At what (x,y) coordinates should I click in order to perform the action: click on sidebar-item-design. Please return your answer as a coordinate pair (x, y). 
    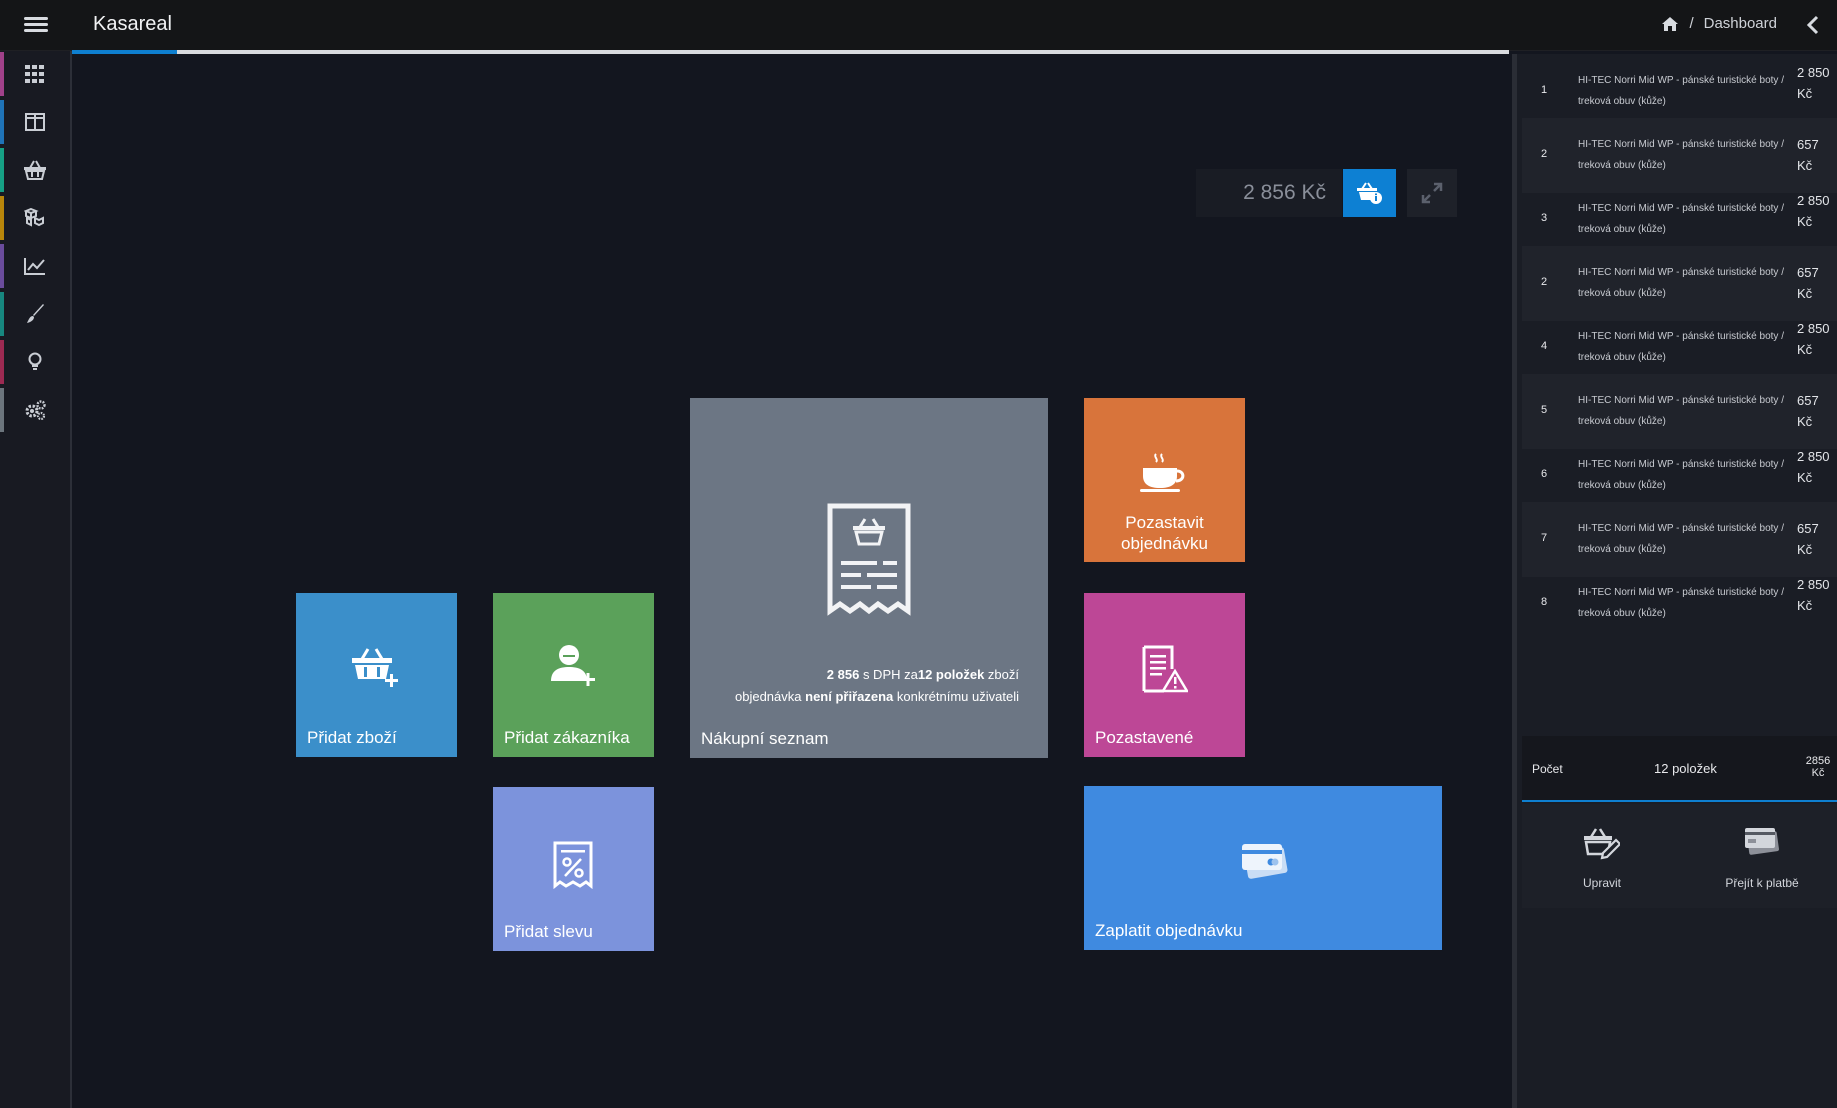
    Looking at the image, I should click on (35, 314).